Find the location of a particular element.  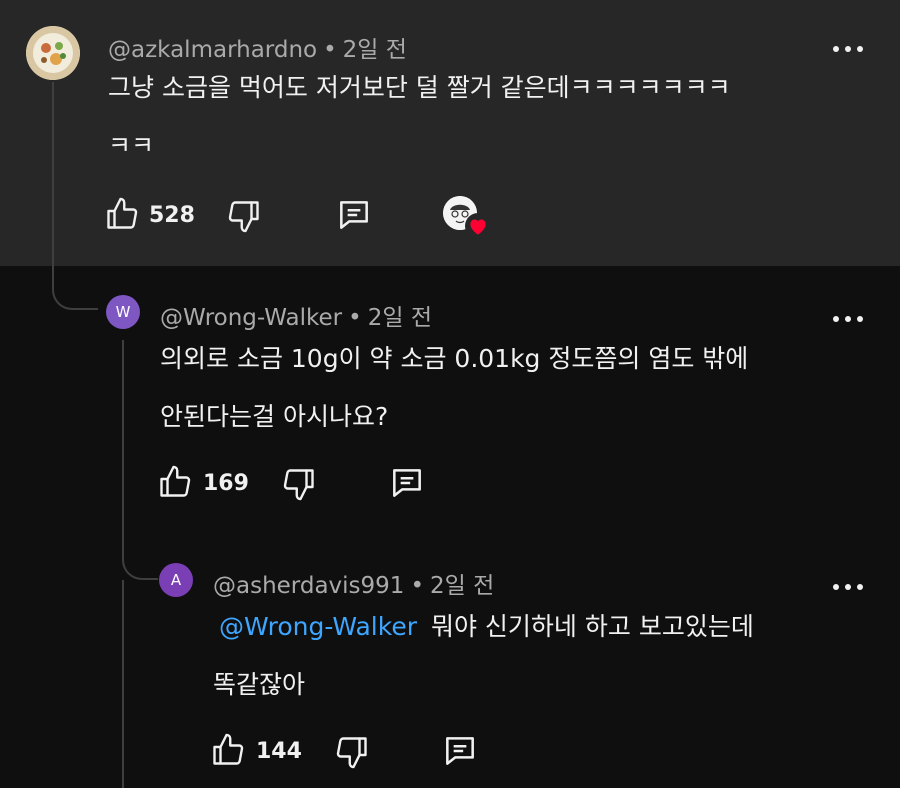

comment-text-line: ㅋㅋ is located at coordinates (131, 145).